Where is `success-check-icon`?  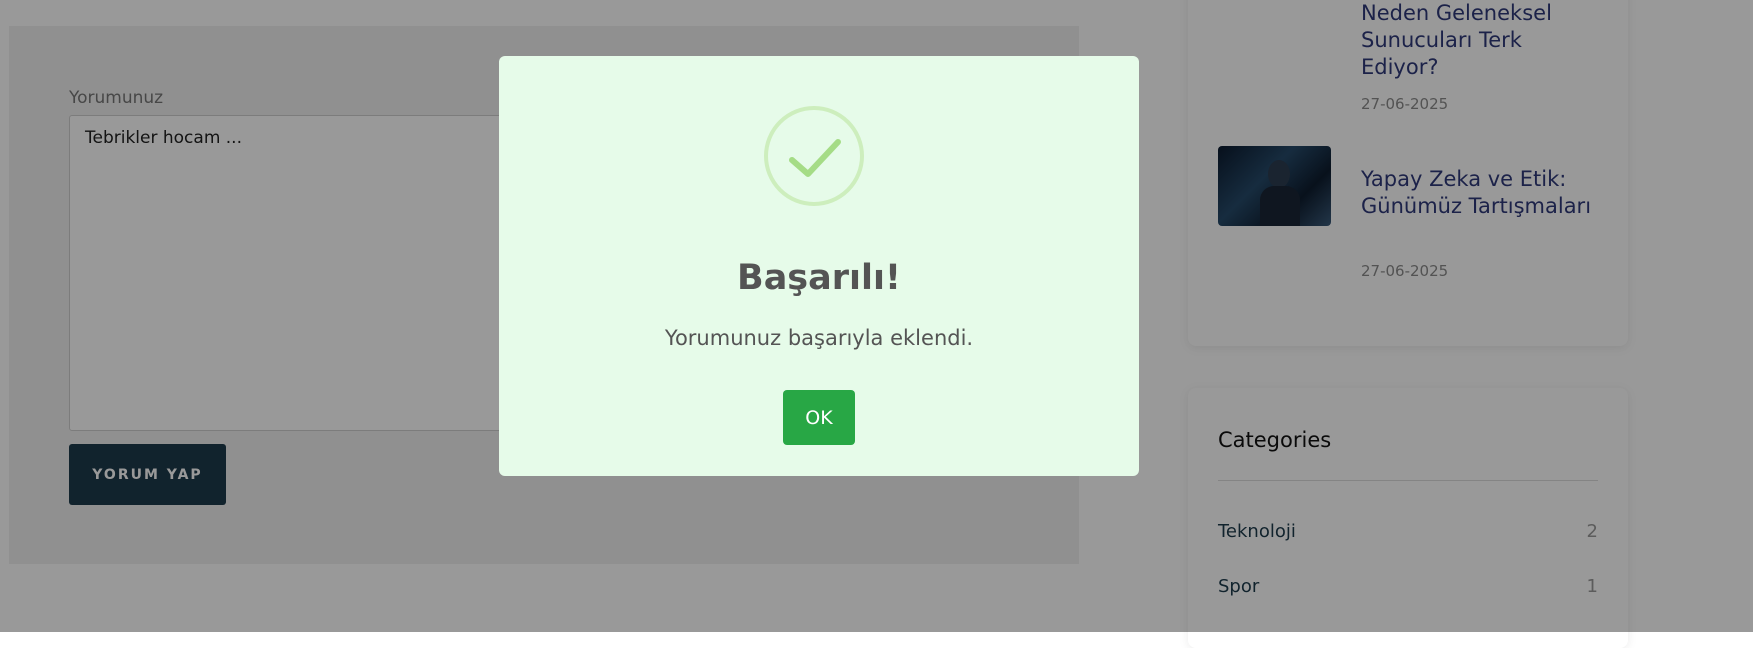
success-check-icon is located at coordinates (814, 156).